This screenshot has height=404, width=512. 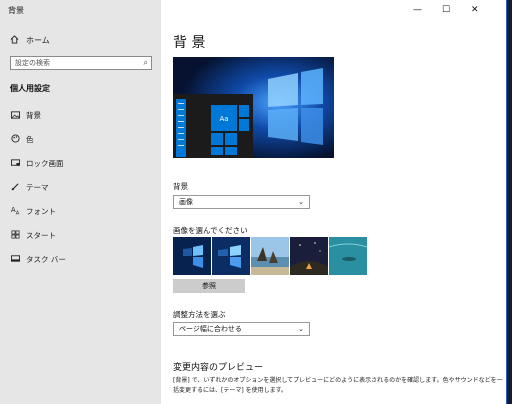 What do you see at coordinates (210, 230) in the screenshot?
I see `choose-image-label: 画像を選んでください` at bounding box center [210, 230].